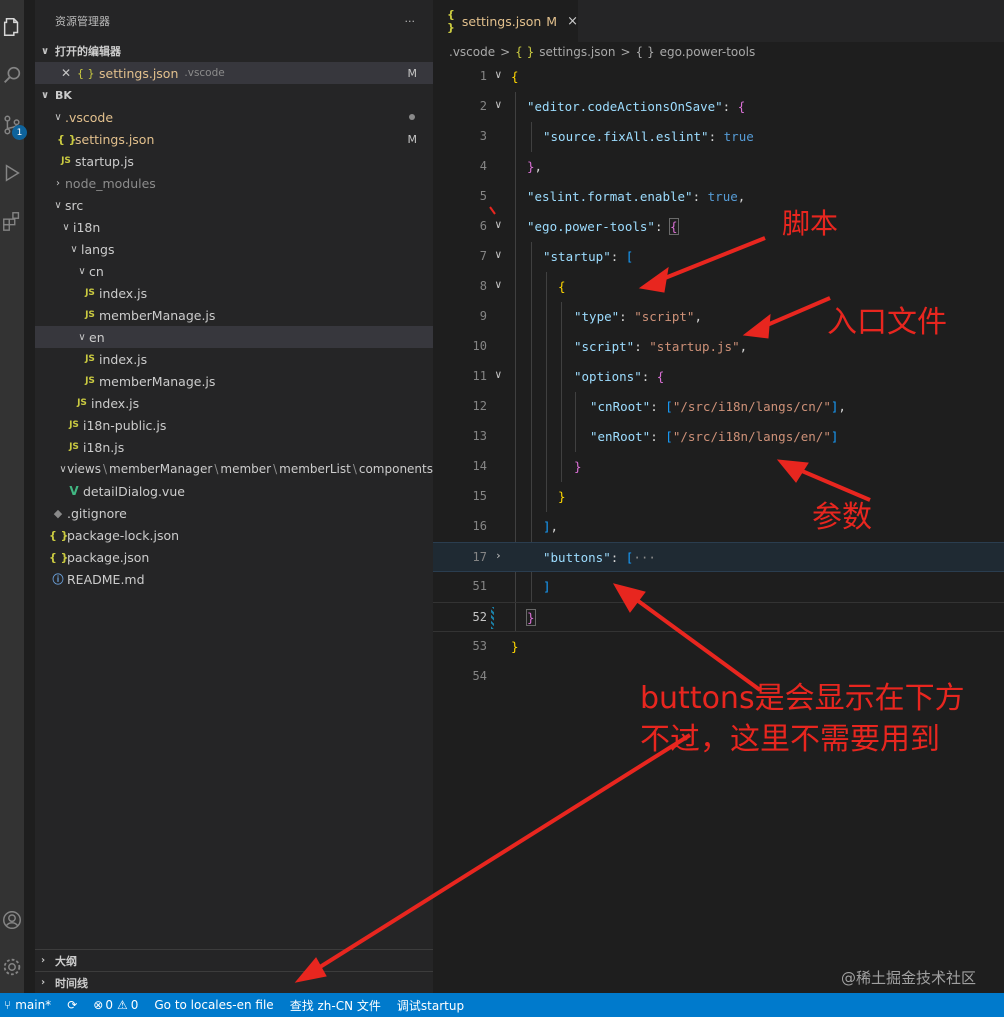 This screenshot has width=1004, height=1017. I want to click on modified-badge: M, so click(412, 73).